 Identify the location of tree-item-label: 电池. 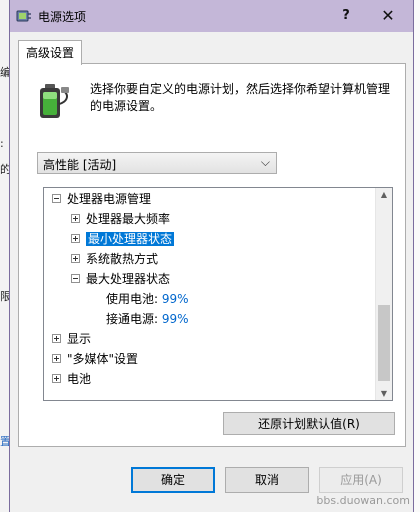
(79, 379).